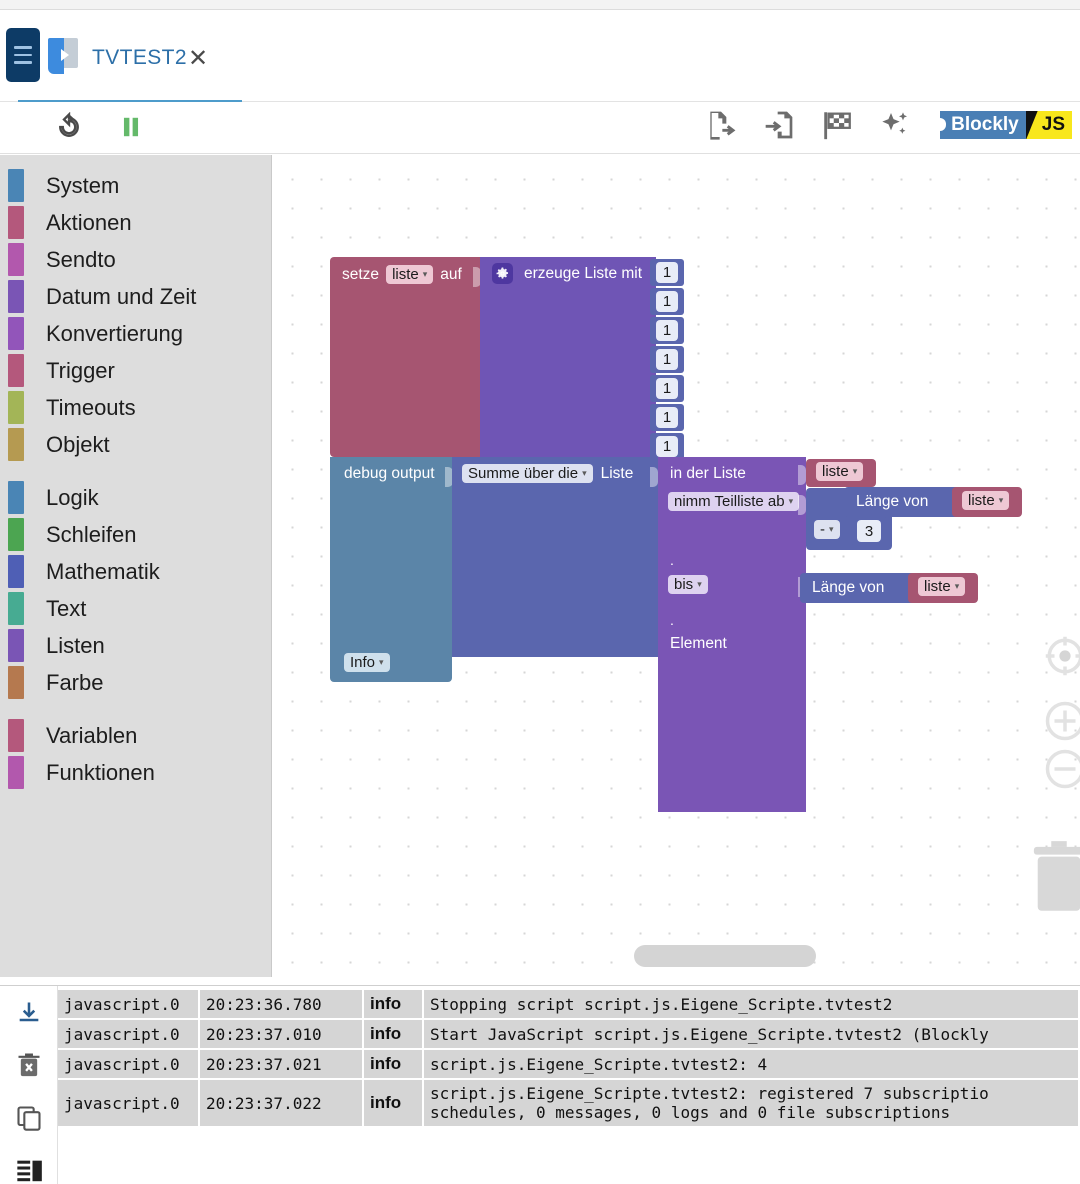 The height and width of the screenshot is (1184, 1080). Describe the element at coordinates (751, 1064) in the screenshot. I see `log-message: script.js.Eigene_Scripte.tvtest2: 4` at that location.